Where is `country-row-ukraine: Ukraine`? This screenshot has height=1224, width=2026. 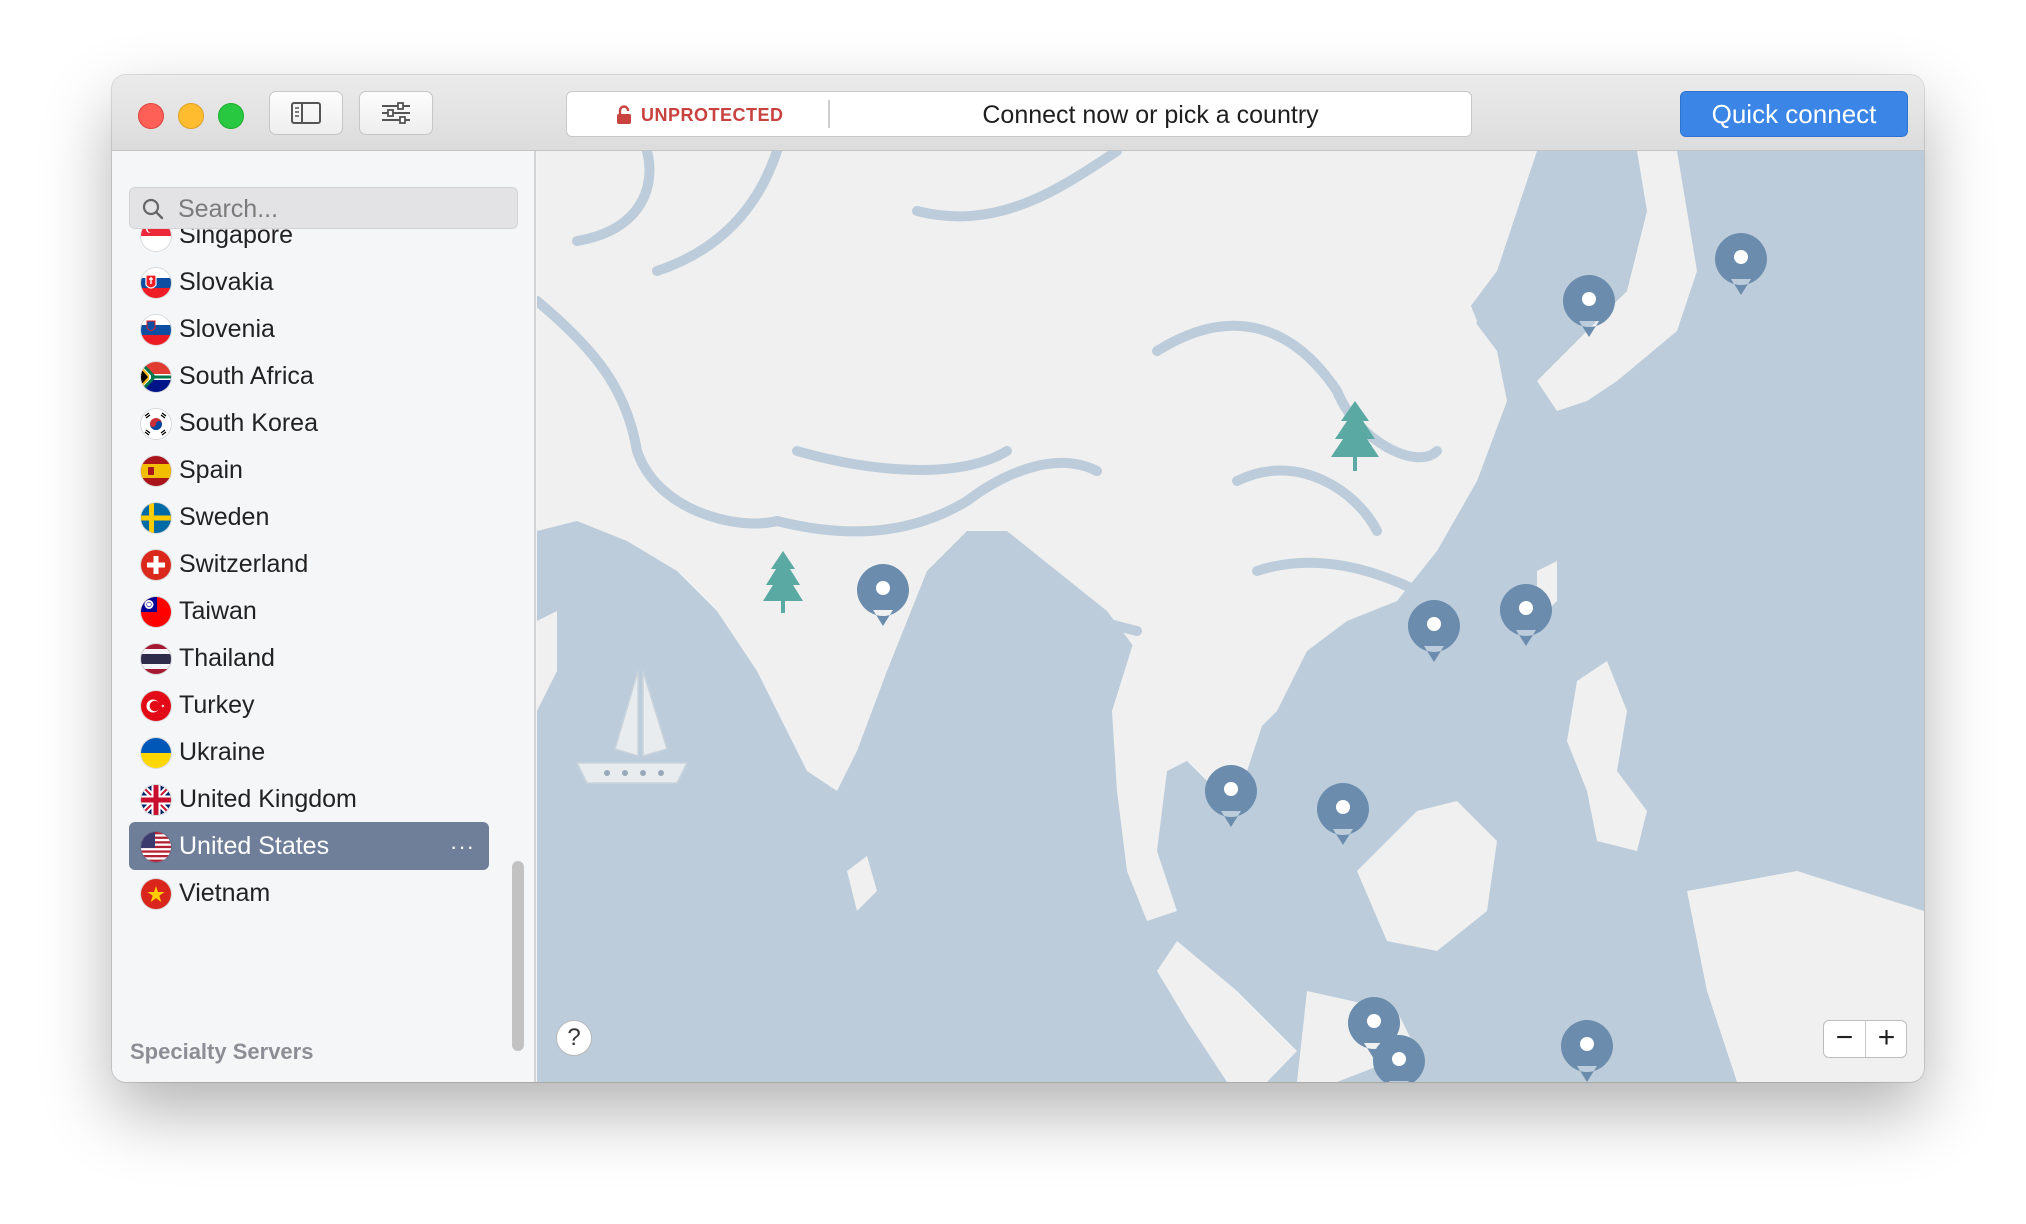 country-row-ukraine: Ukraine is located at coordinates (309, 752).